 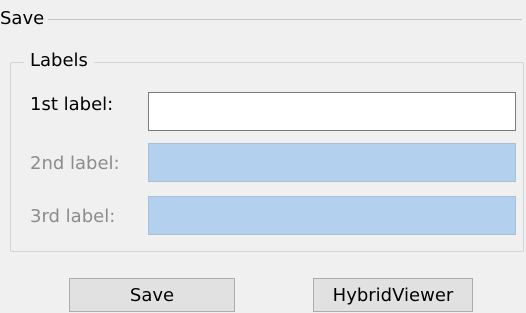 I want to click on hybrid-viewer-button: HybridViewer, so click(x=393, y=295).